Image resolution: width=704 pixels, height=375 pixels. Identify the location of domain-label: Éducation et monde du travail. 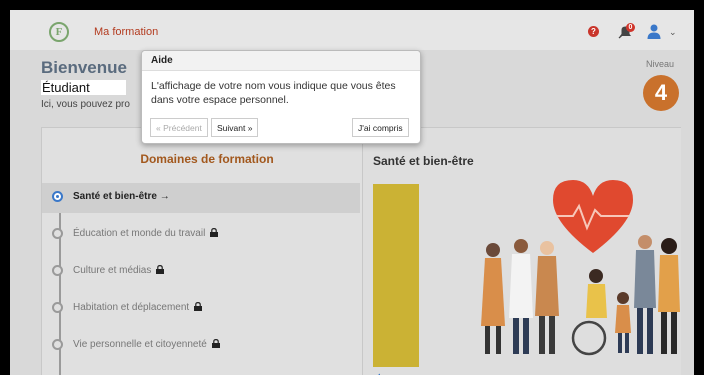
(139, 233).